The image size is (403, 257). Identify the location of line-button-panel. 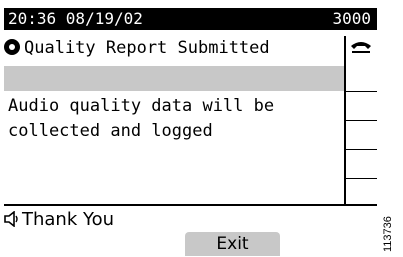
(361, 121).